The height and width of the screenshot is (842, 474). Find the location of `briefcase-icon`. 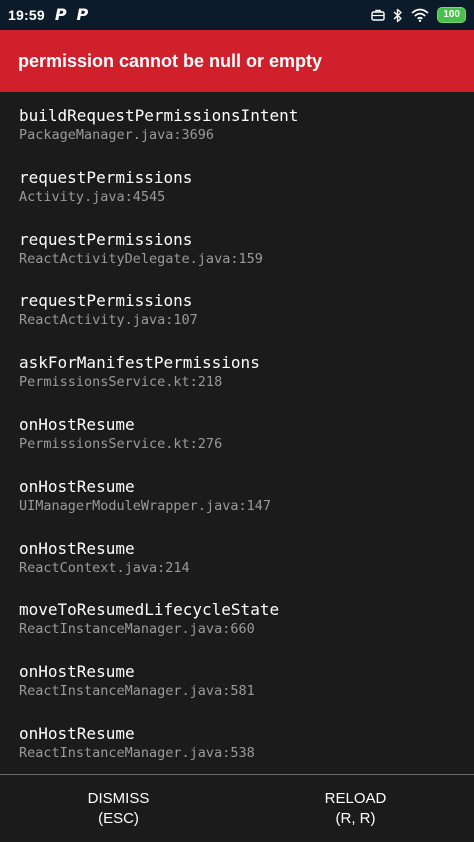

briefcase-icon is located at coordinates (378, 15).